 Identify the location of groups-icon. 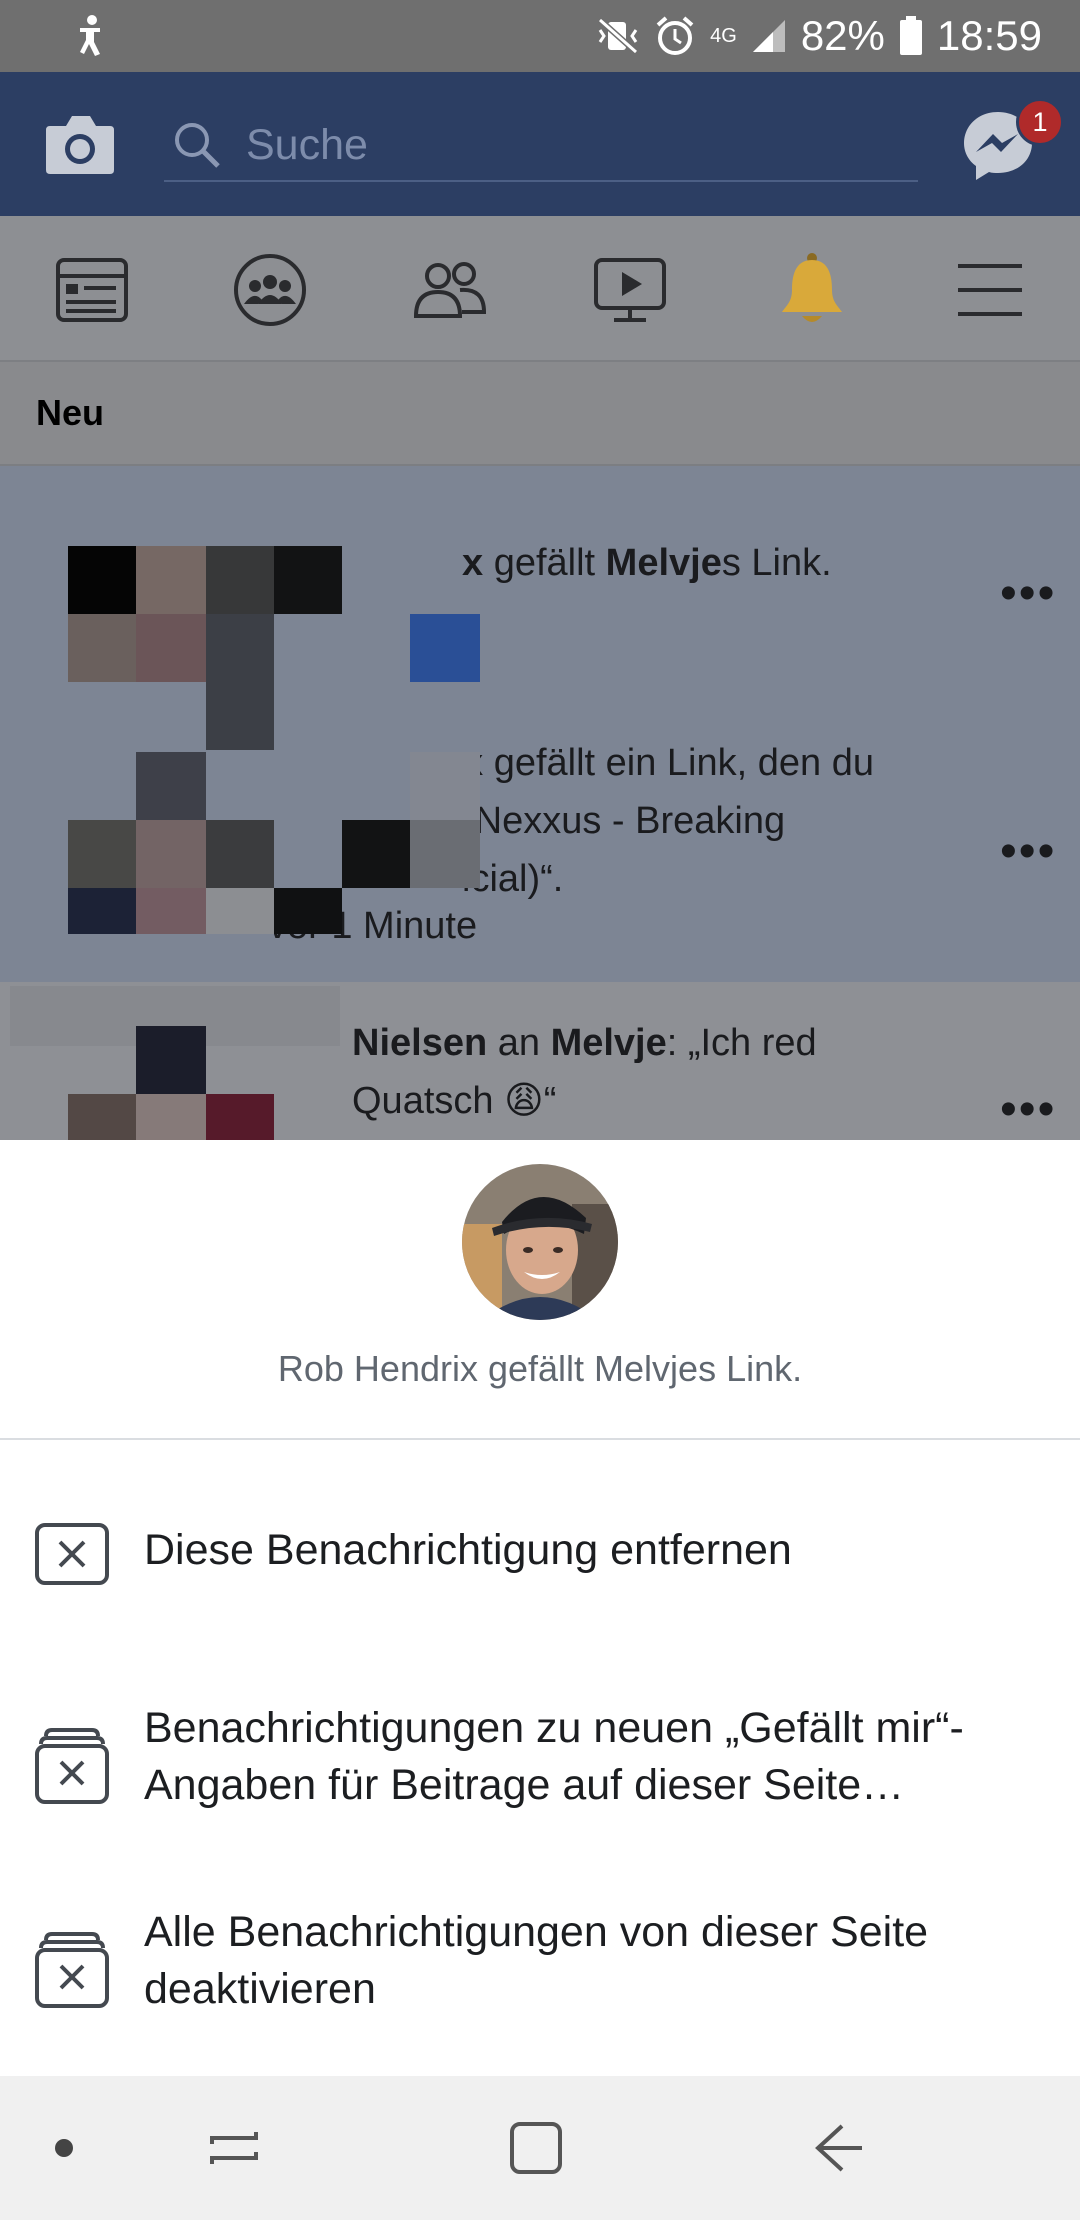
(270, 290).